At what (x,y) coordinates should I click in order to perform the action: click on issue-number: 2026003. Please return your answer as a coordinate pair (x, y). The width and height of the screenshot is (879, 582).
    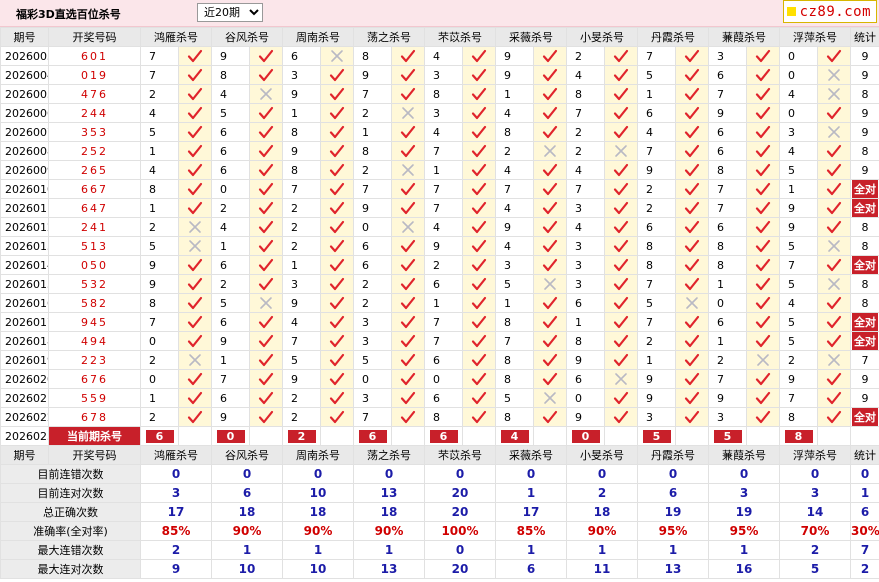
    Looking at the image, I should click on (24, 56).